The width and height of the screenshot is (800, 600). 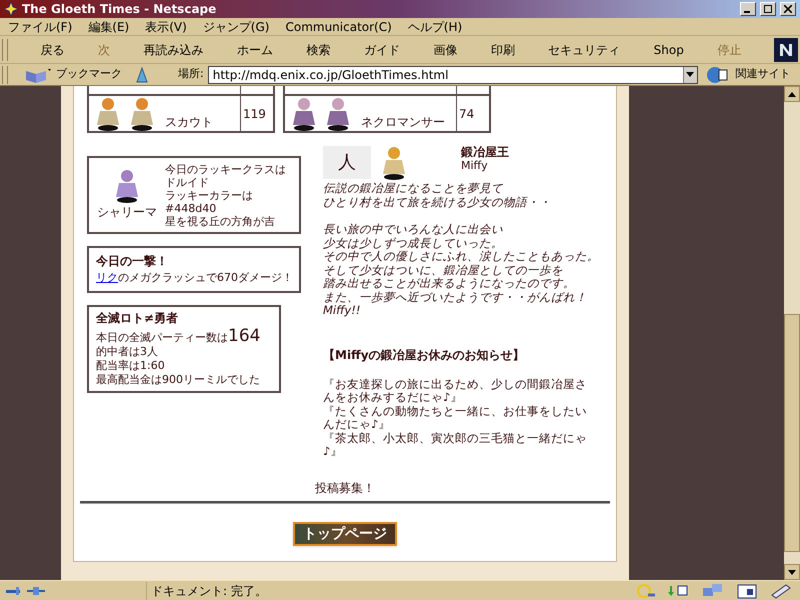 What do you see at coordinates (179, 336) in the screenshot?
I see `lotto-count: 本日の全滅パーティー数は 164` at bounding box center [179, 336].